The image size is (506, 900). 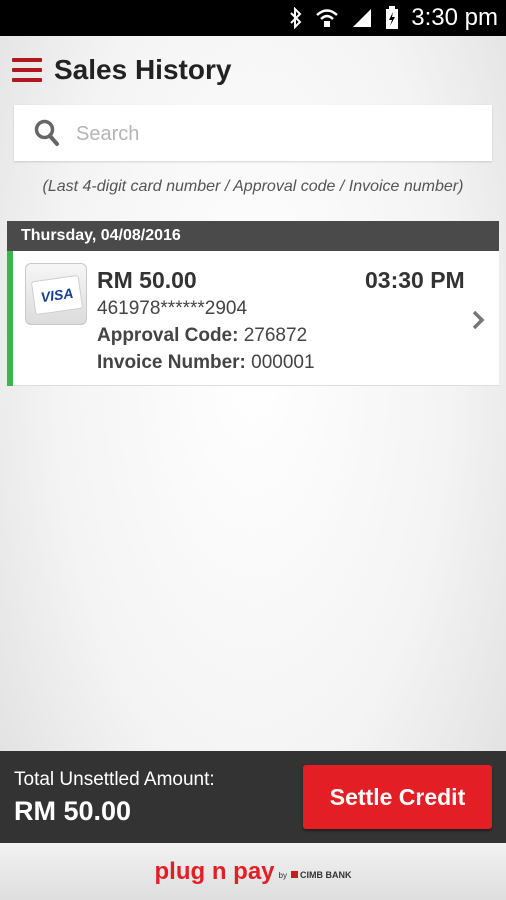 What do you see at coordinates (253, 18) in the screenshot?
I see `status-bar: 3:30 pm` at bounding box center [253, 18].